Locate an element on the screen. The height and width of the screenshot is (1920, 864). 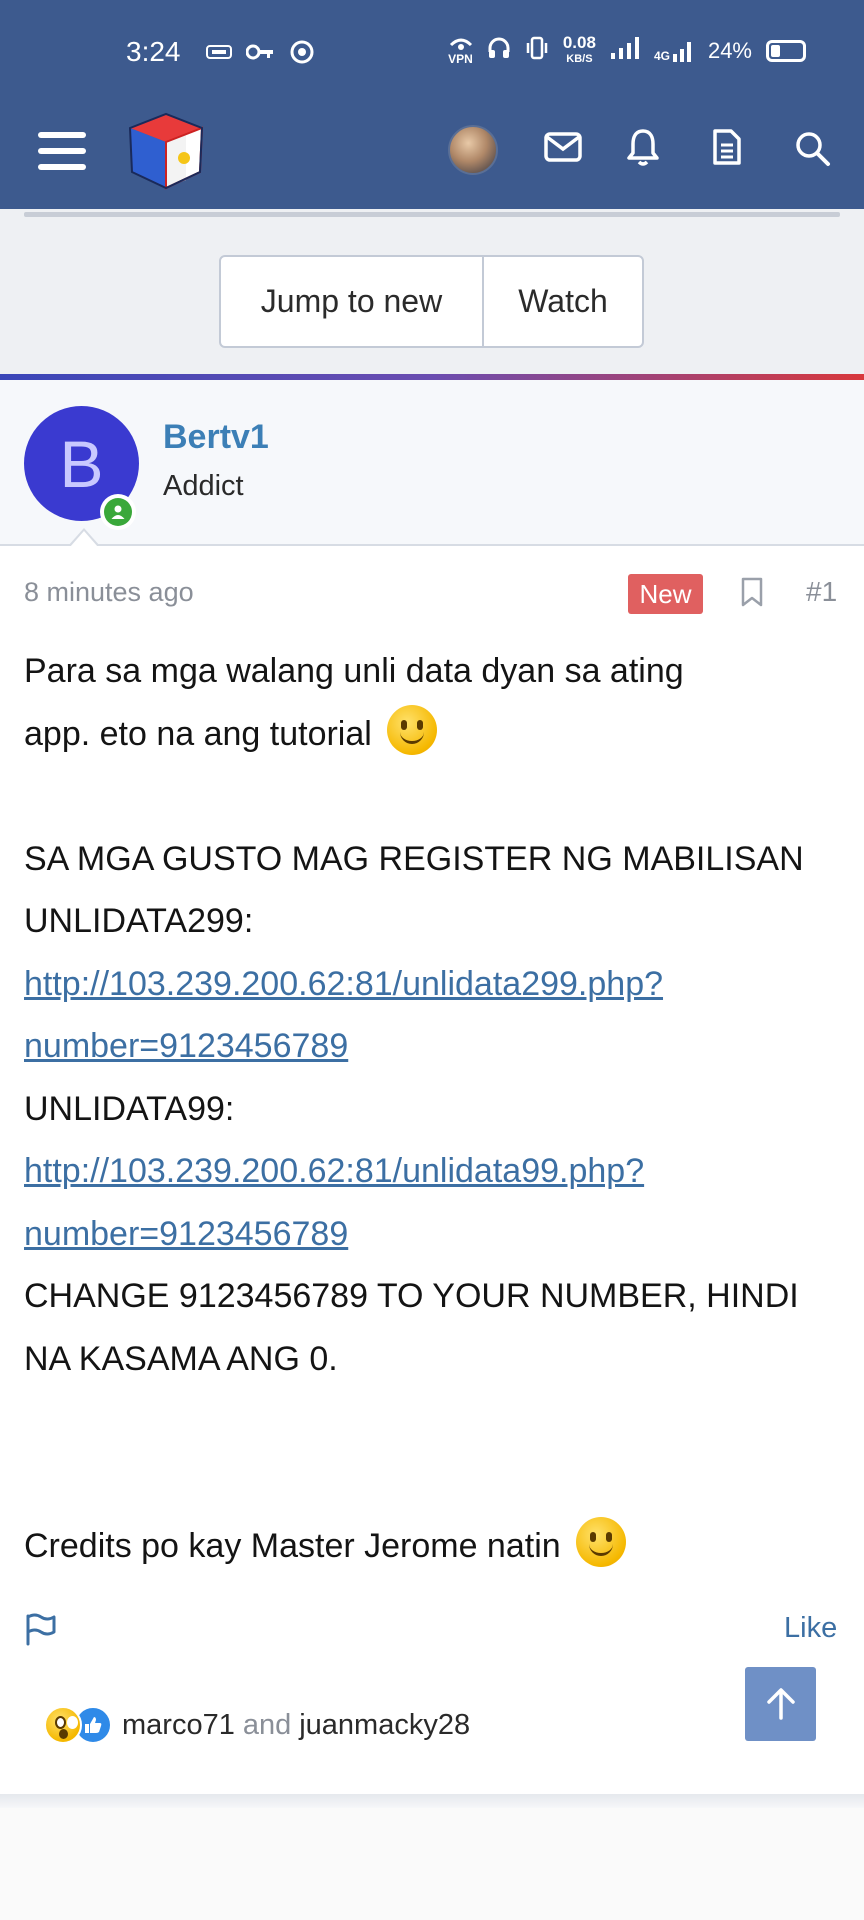
online-status-icon is located at coordinates (118, 512).